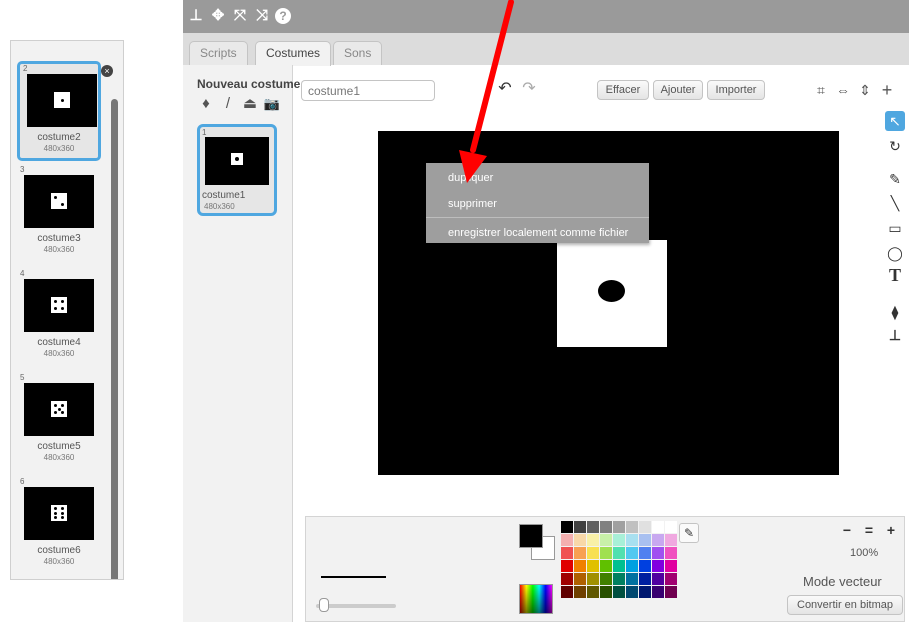  I want to click on costume-list-scrollbar, so click(114, 339).